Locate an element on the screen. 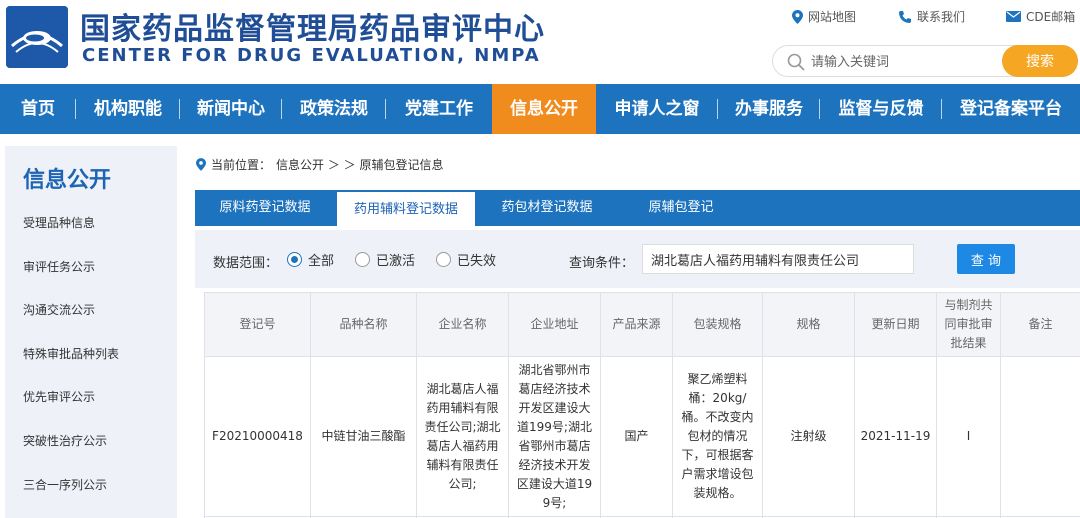  radio-activated-label: 已激活 is located at coordinates (396, 261).